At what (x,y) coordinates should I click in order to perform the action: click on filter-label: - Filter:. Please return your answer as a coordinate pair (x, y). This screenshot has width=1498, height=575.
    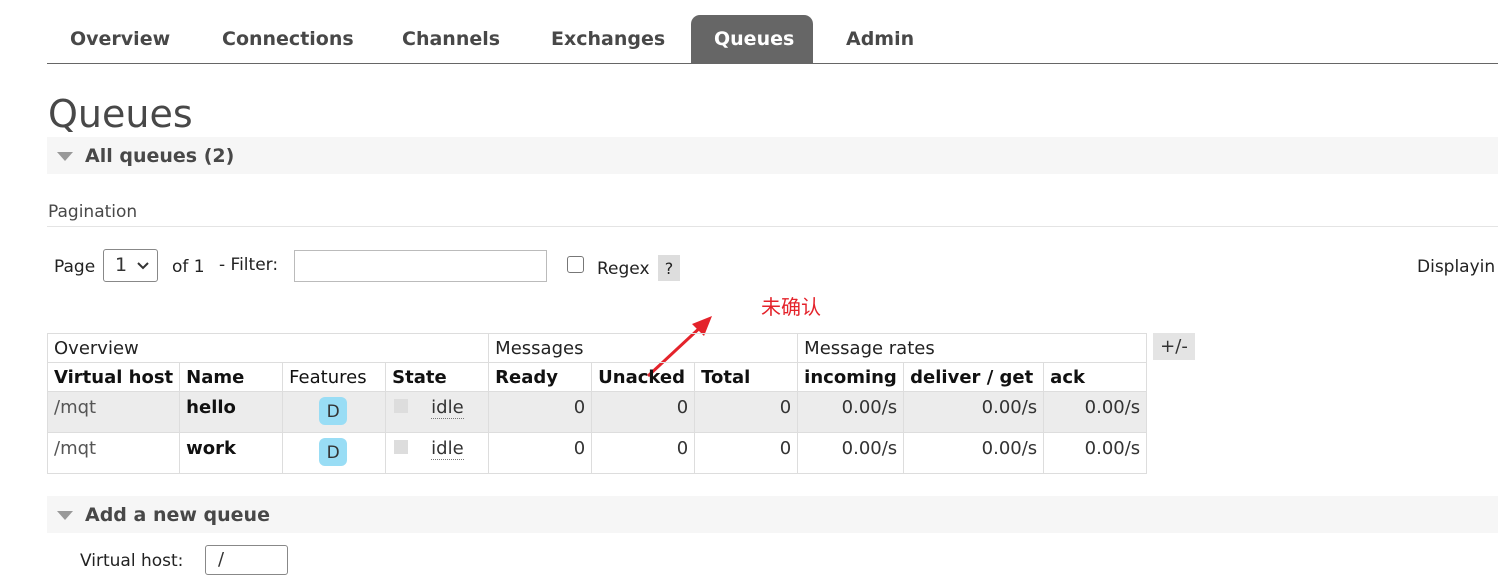
    Looking at the image, I should click on (249, 265).